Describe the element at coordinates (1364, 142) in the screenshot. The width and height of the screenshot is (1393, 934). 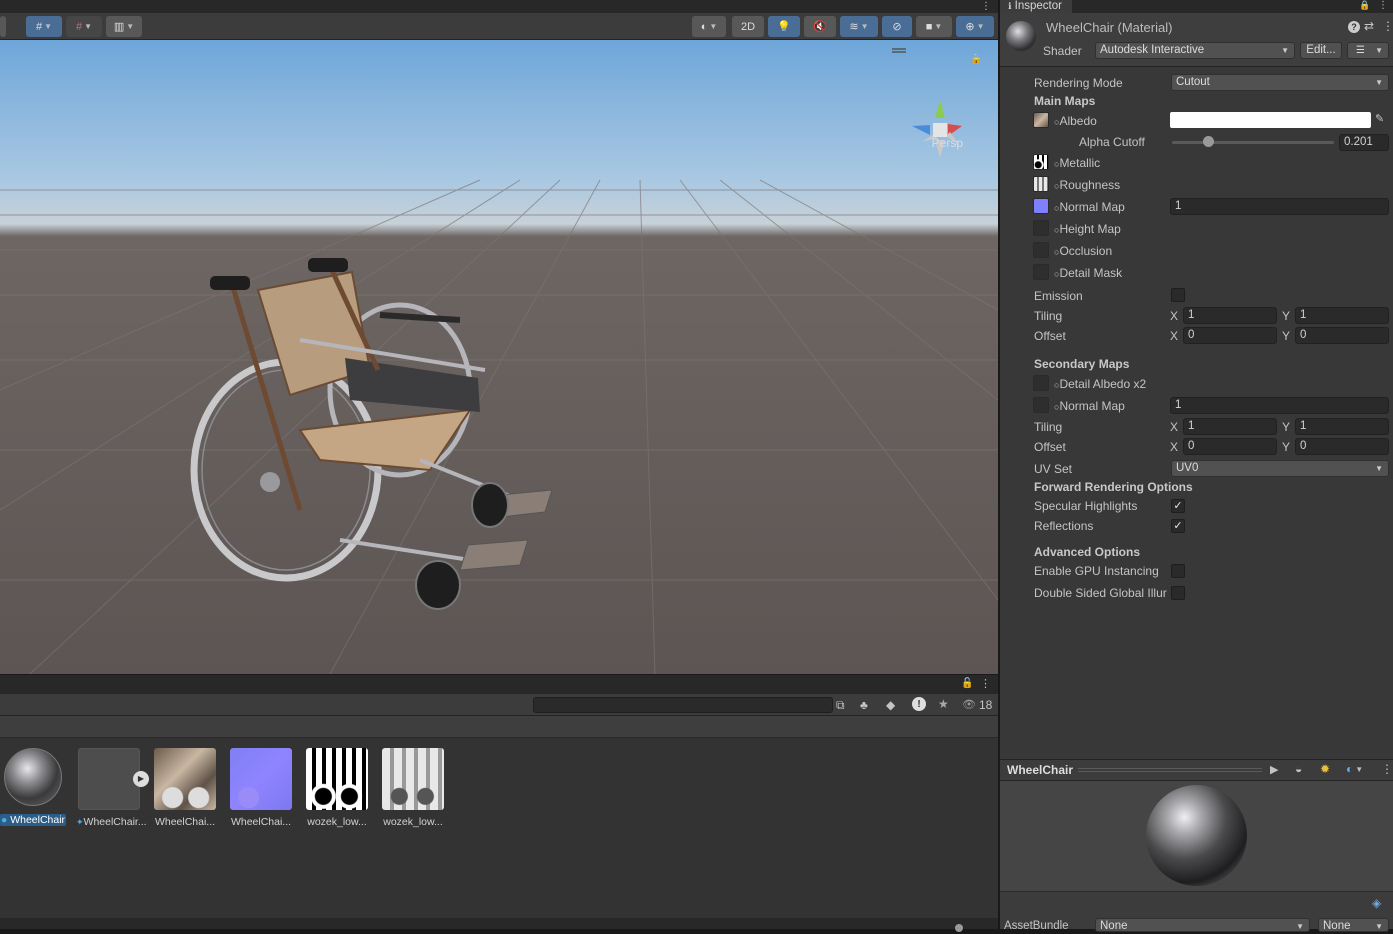
I see `alpha-cutoff-input: 0.201` at that location.